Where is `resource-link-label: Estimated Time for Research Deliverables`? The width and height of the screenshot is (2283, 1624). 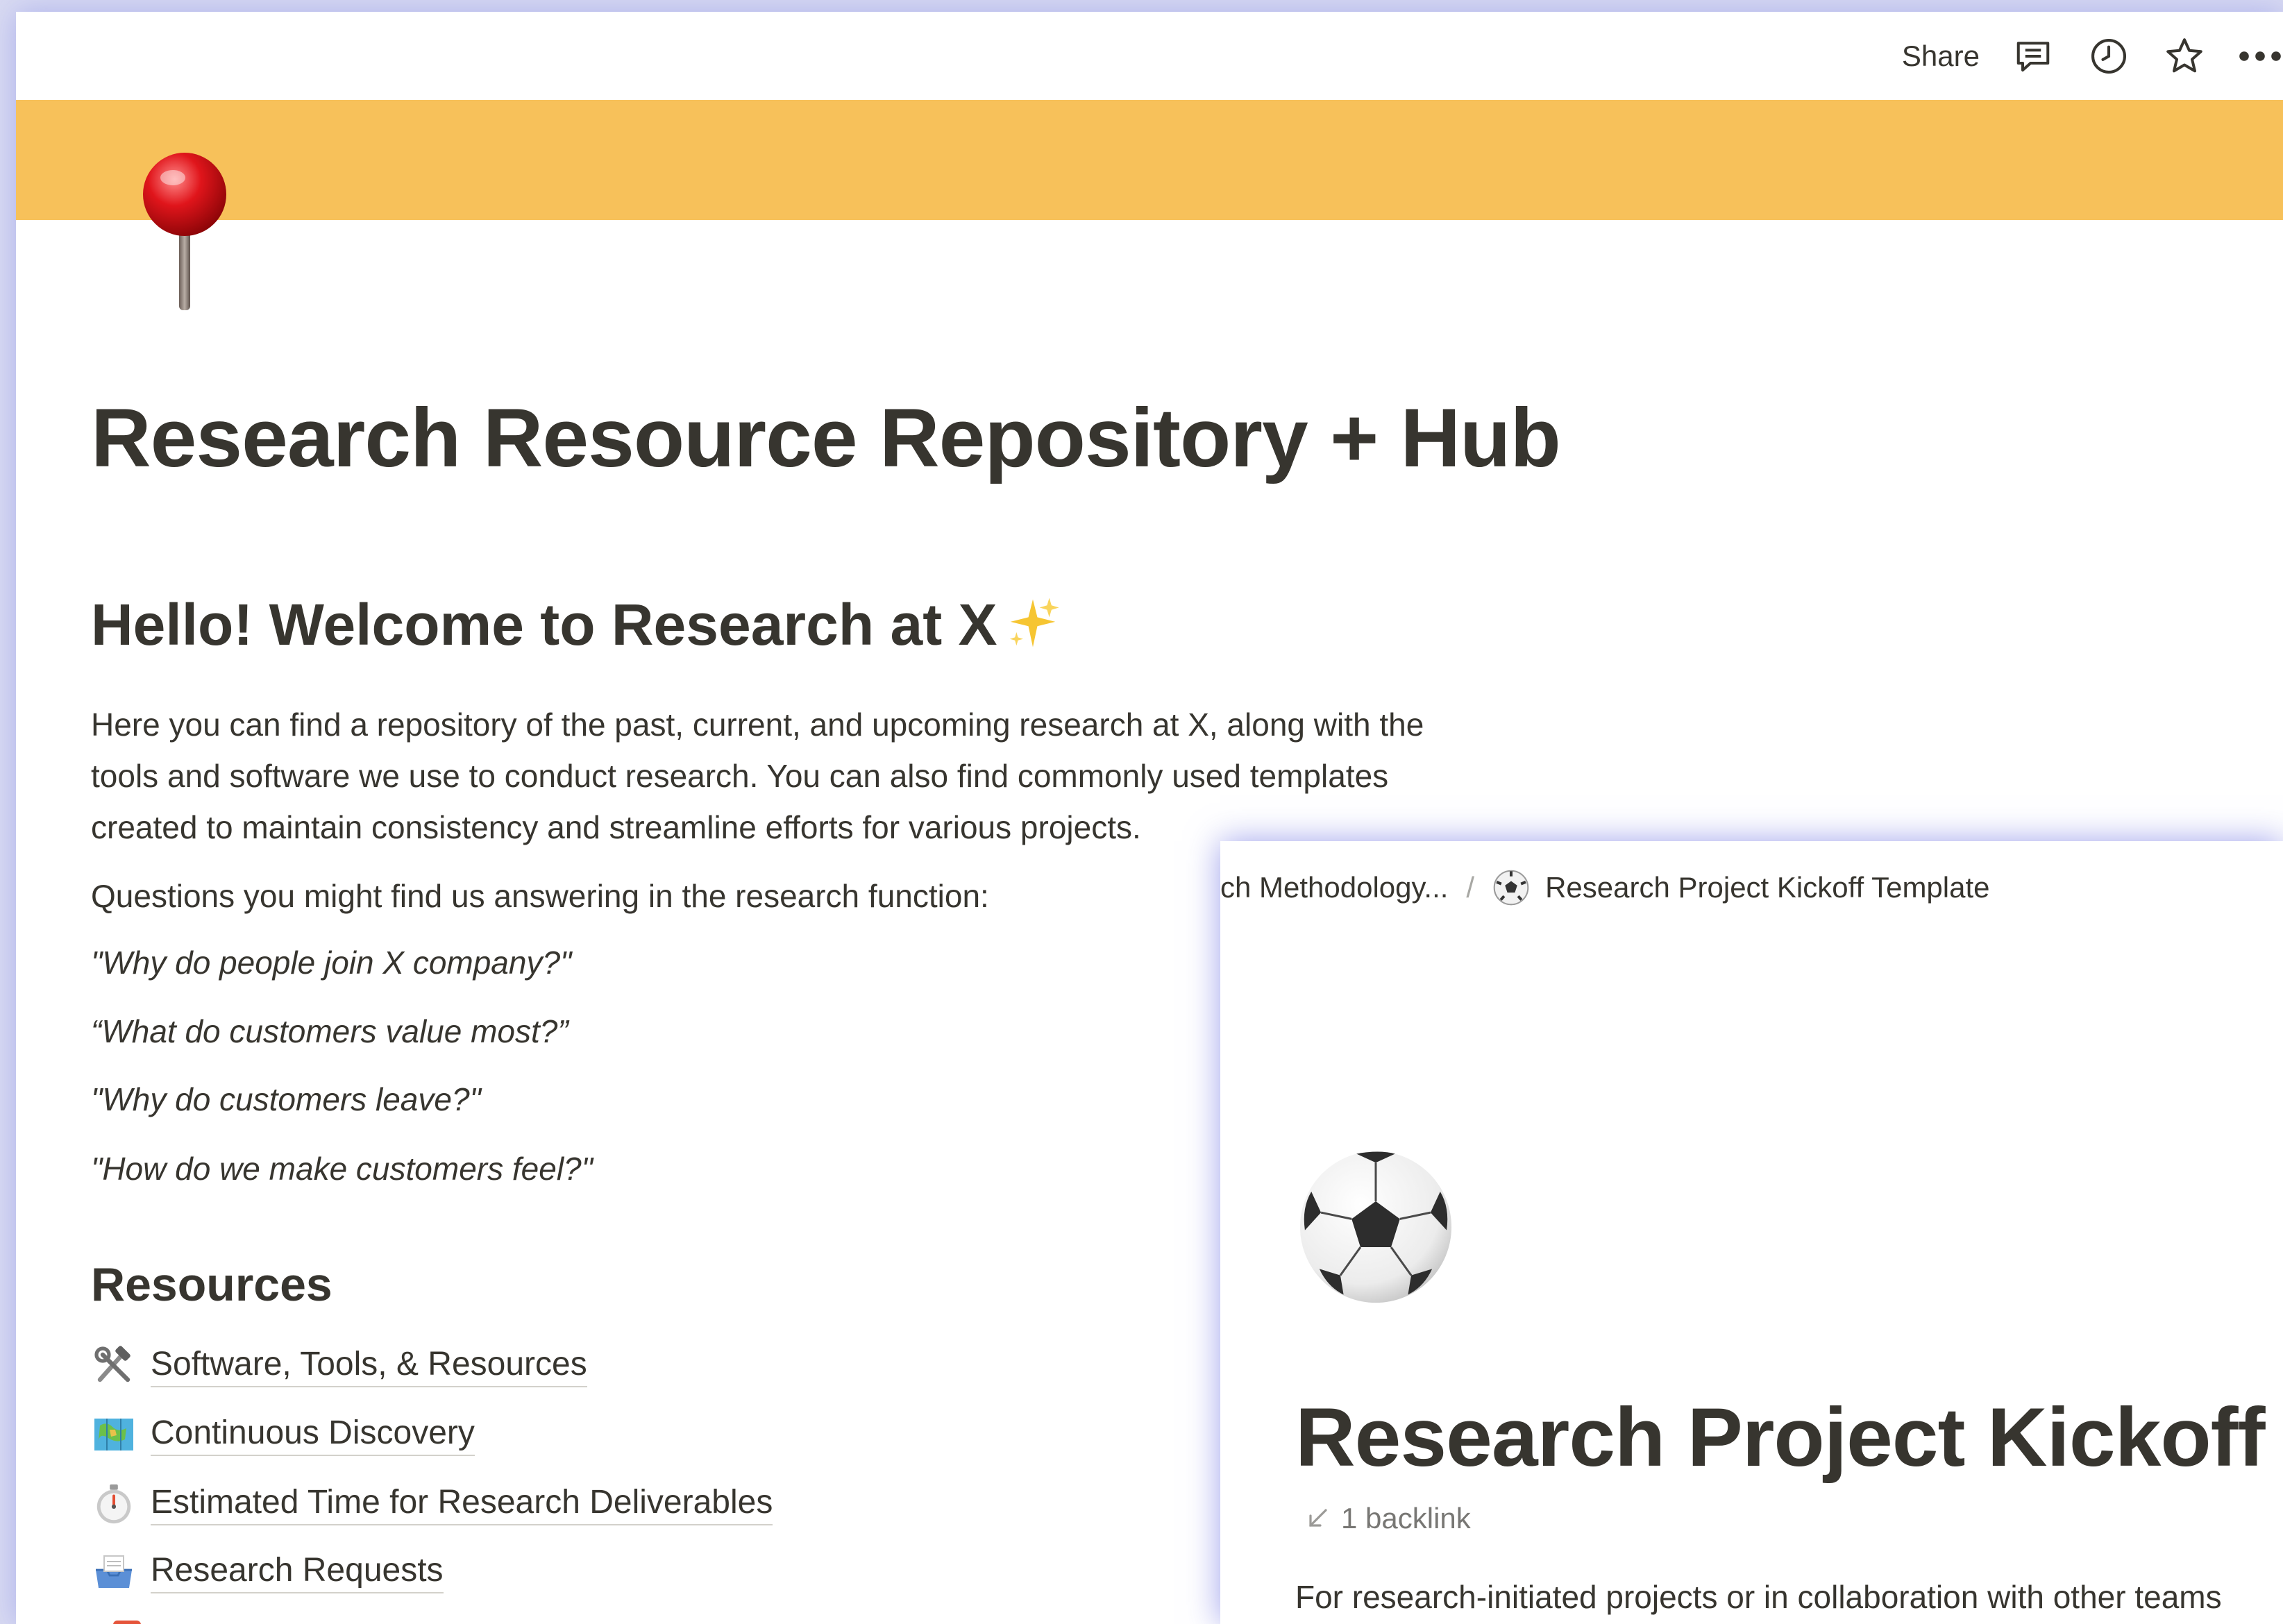 resource-link-label: Estimated Time for Research Deliverables is located at coordinates (462, 1504).